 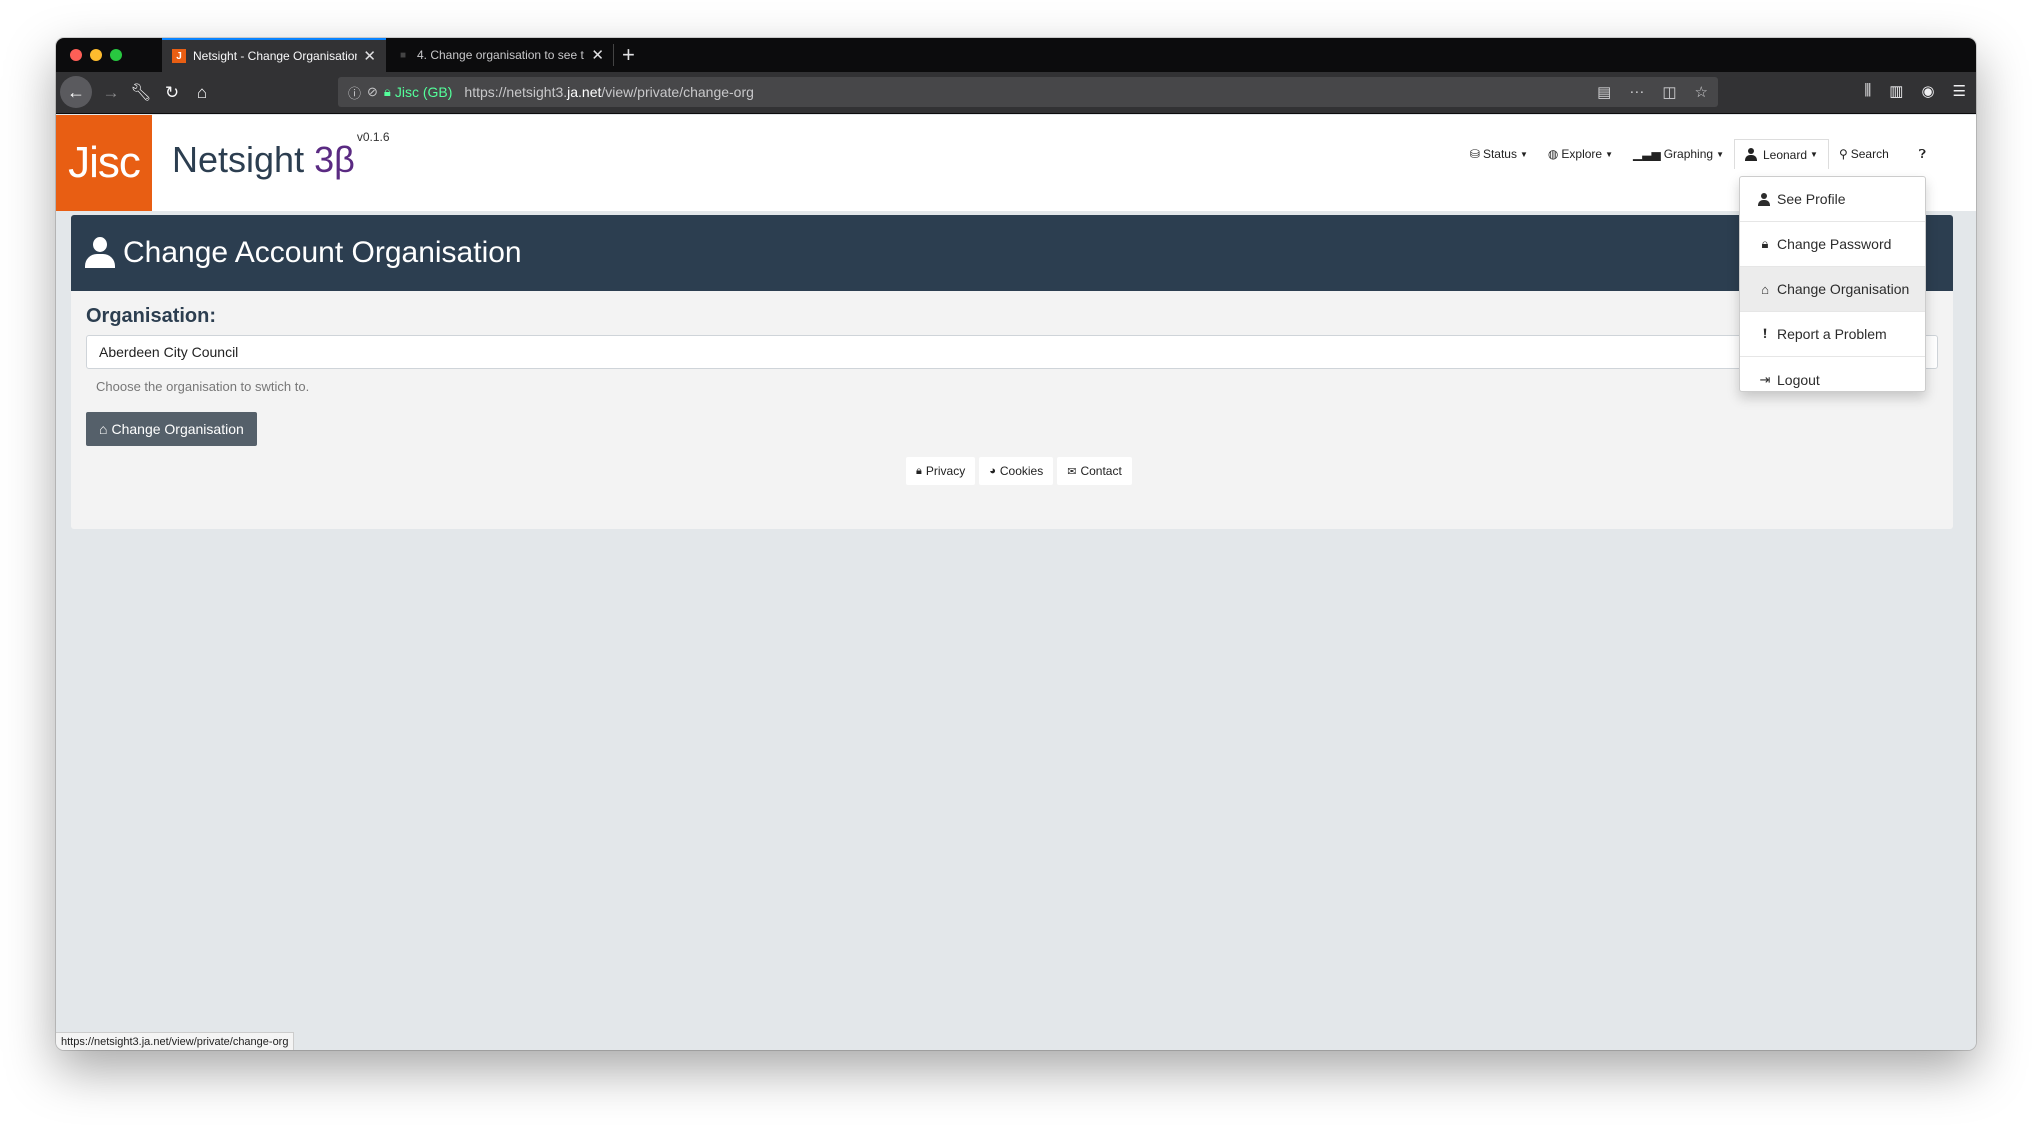 What do you see at coordinates (1553, 154) in the screenshot?
I see `globe-icon: ◍` at bounding box center [1553, 154].